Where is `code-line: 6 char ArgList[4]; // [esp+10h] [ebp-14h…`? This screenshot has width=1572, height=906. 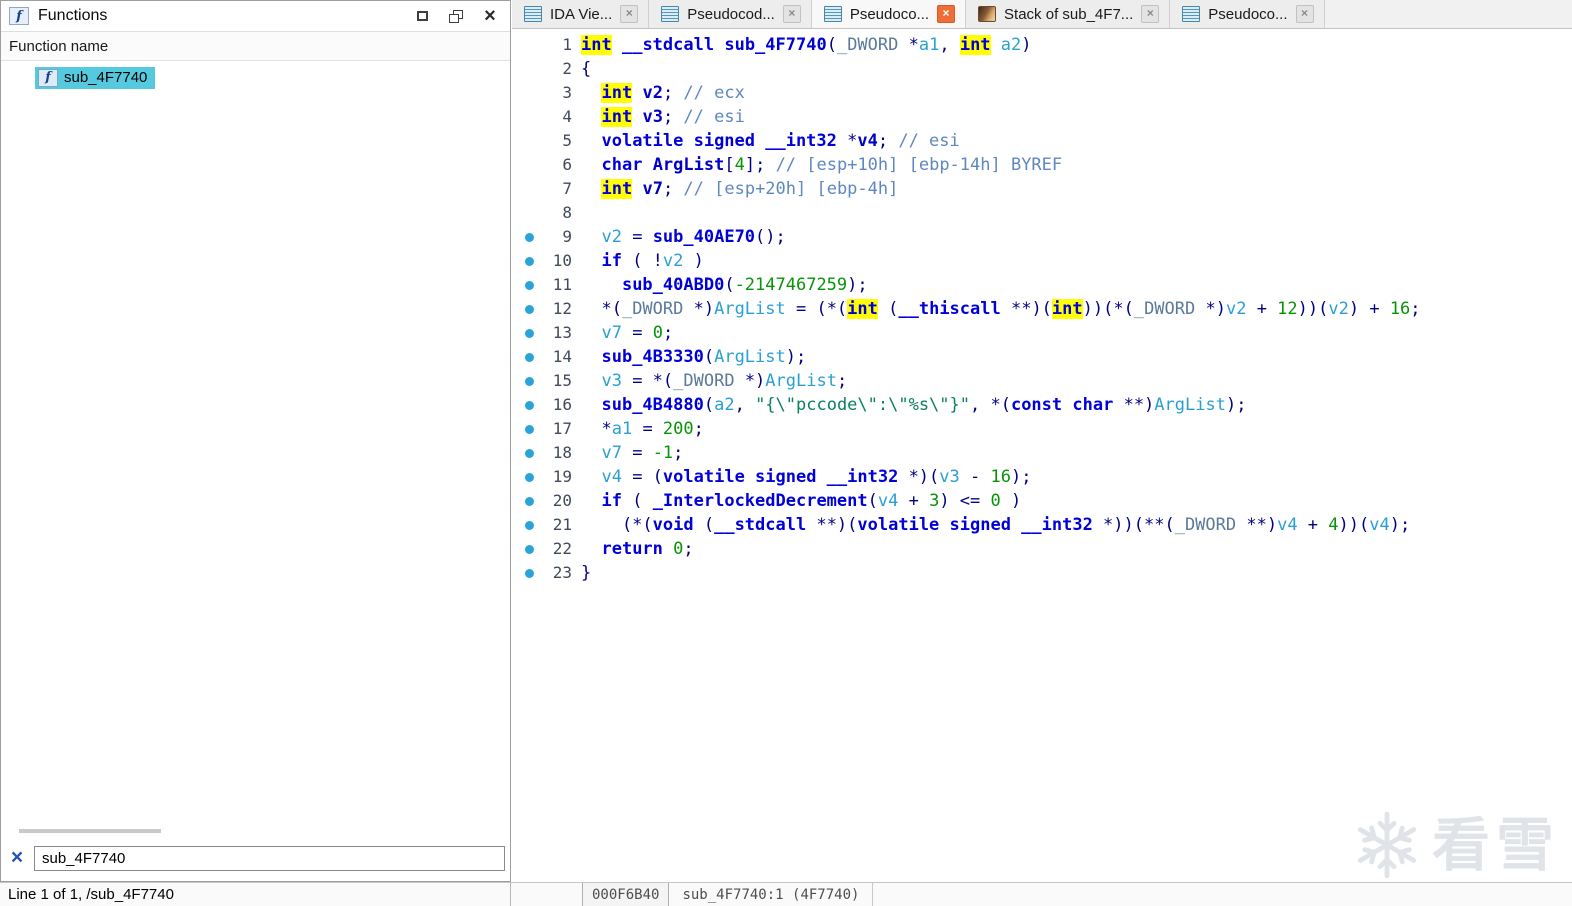 code-line: 6 char ArgList[4]; // [esp+10h] [ebp-14h… is located at coordinates (1042, 165).